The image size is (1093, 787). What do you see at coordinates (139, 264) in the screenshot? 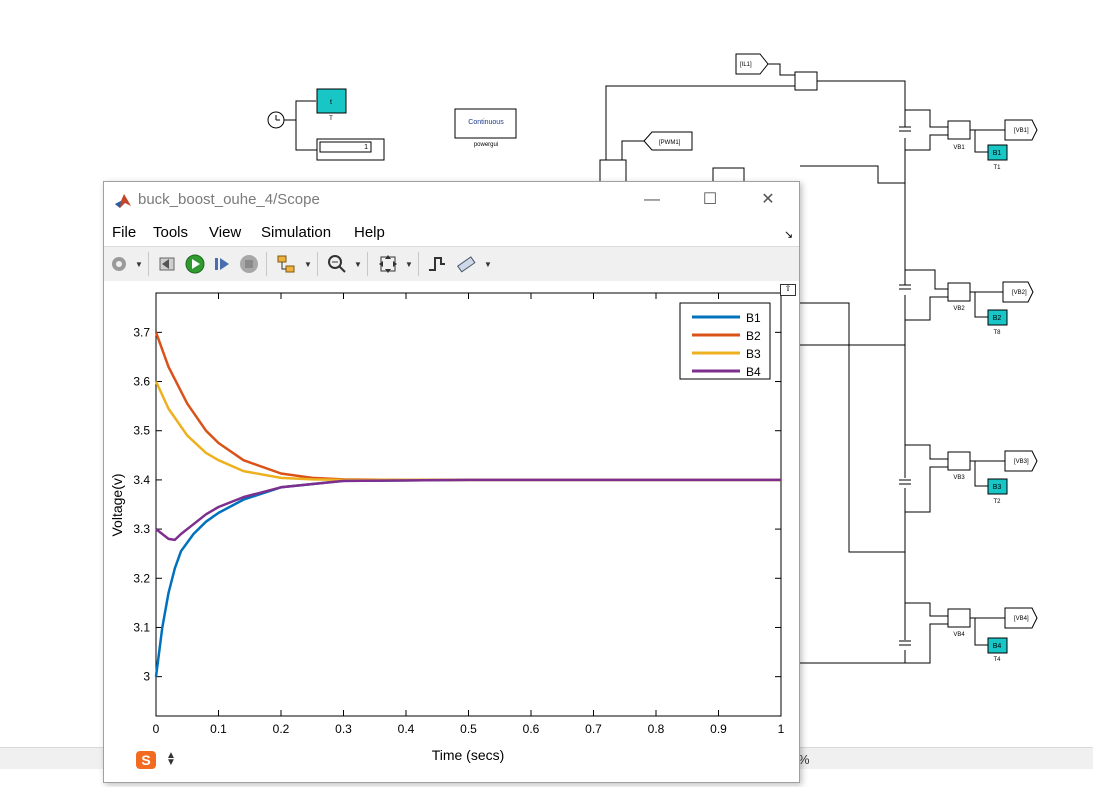
I see `settings-dropdown-icon: ▼` at bounding box center [139, 264].